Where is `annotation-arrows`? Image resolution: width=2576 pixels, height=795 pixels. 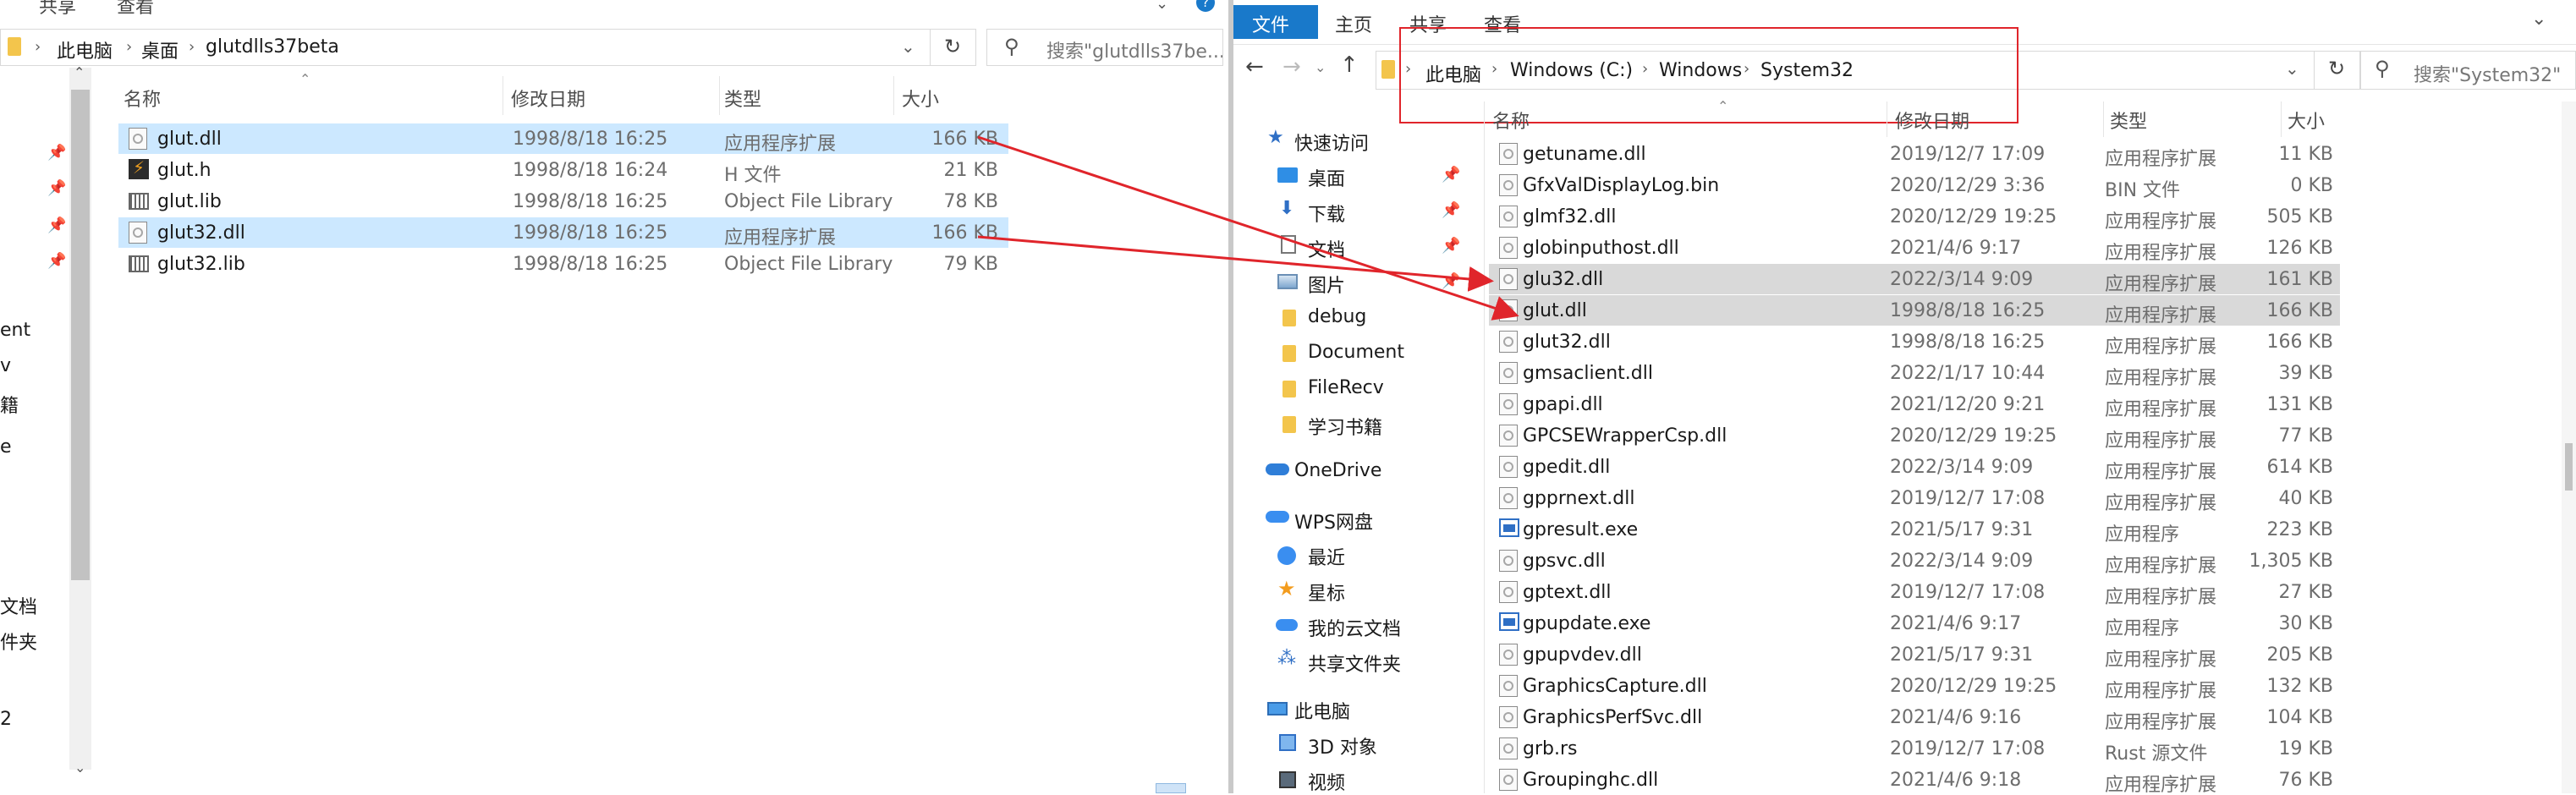
annotation-arrows is located at coordinates (1248, 228).